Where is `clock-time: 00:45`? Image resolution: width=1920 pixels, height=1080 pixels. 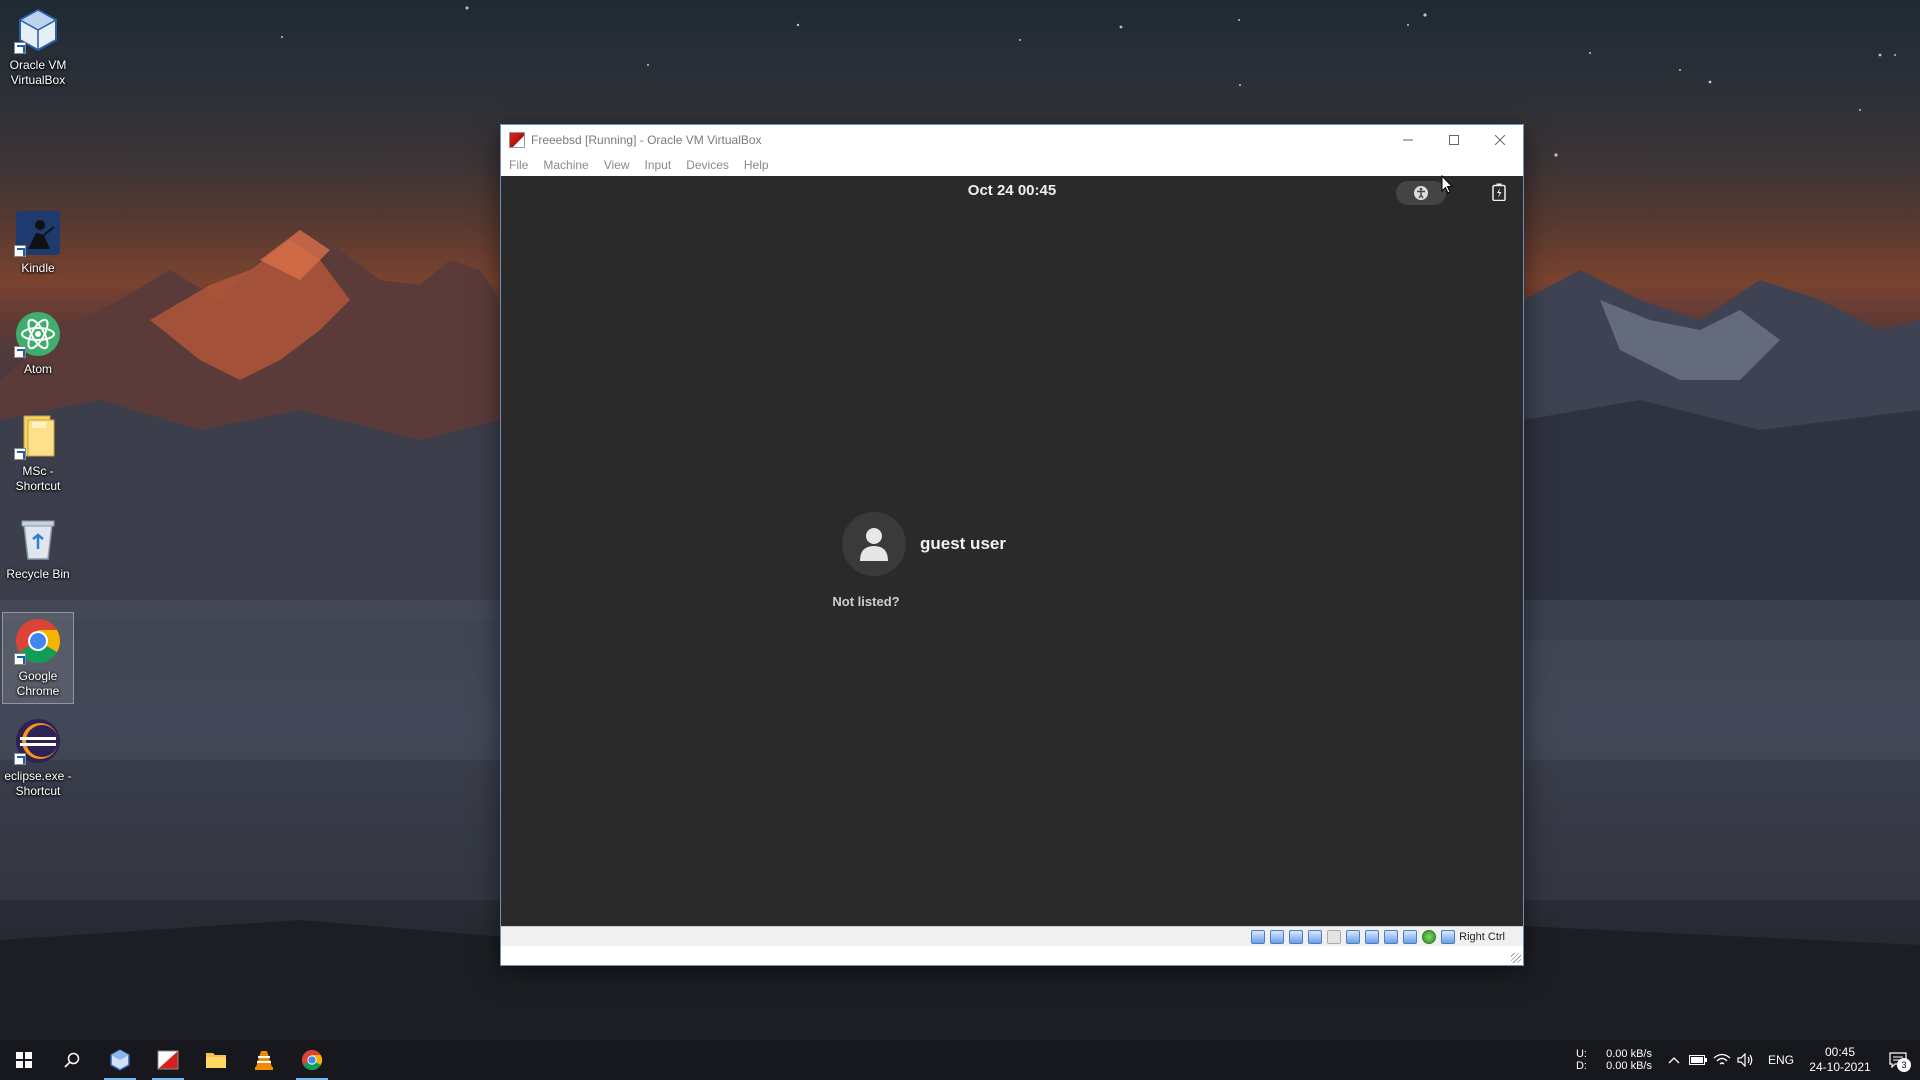 clock-time: 00:45 is located at coordinates (1840, 1052).